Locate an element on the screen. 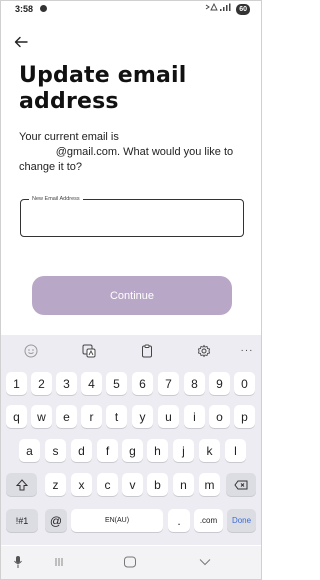 This screenshot has width=320, height=580. key-v: v is located at coordinates (132, 484).